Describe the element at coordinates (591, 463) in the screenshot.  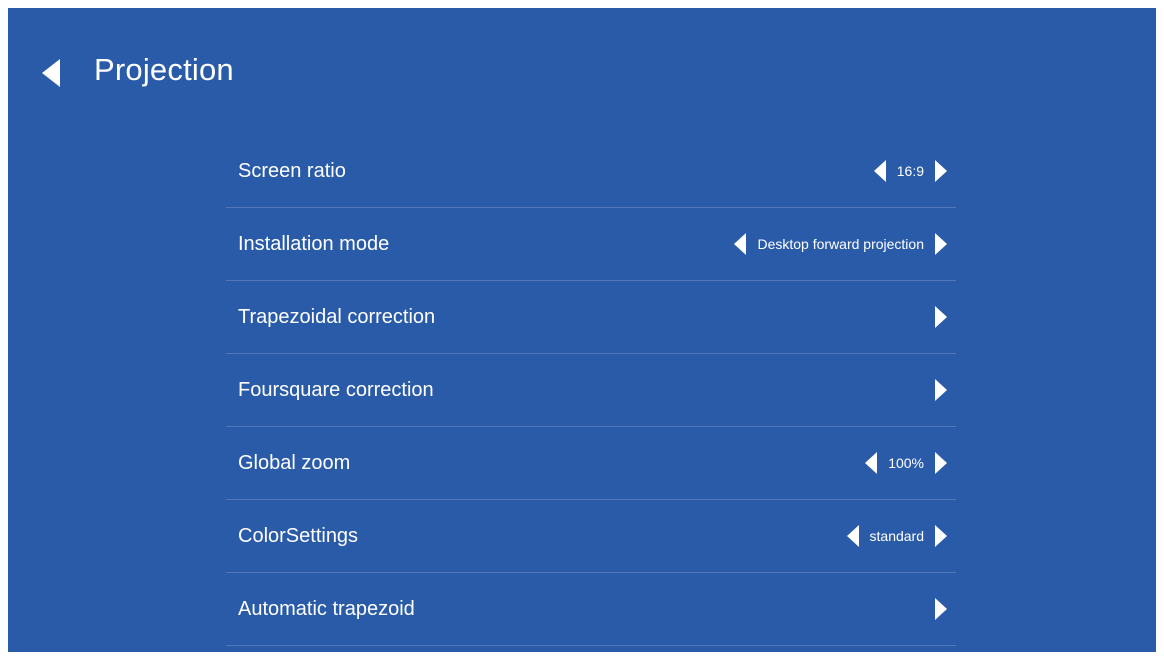
I see `setting-row-global-zoom: Global zoom 100%` at that location.